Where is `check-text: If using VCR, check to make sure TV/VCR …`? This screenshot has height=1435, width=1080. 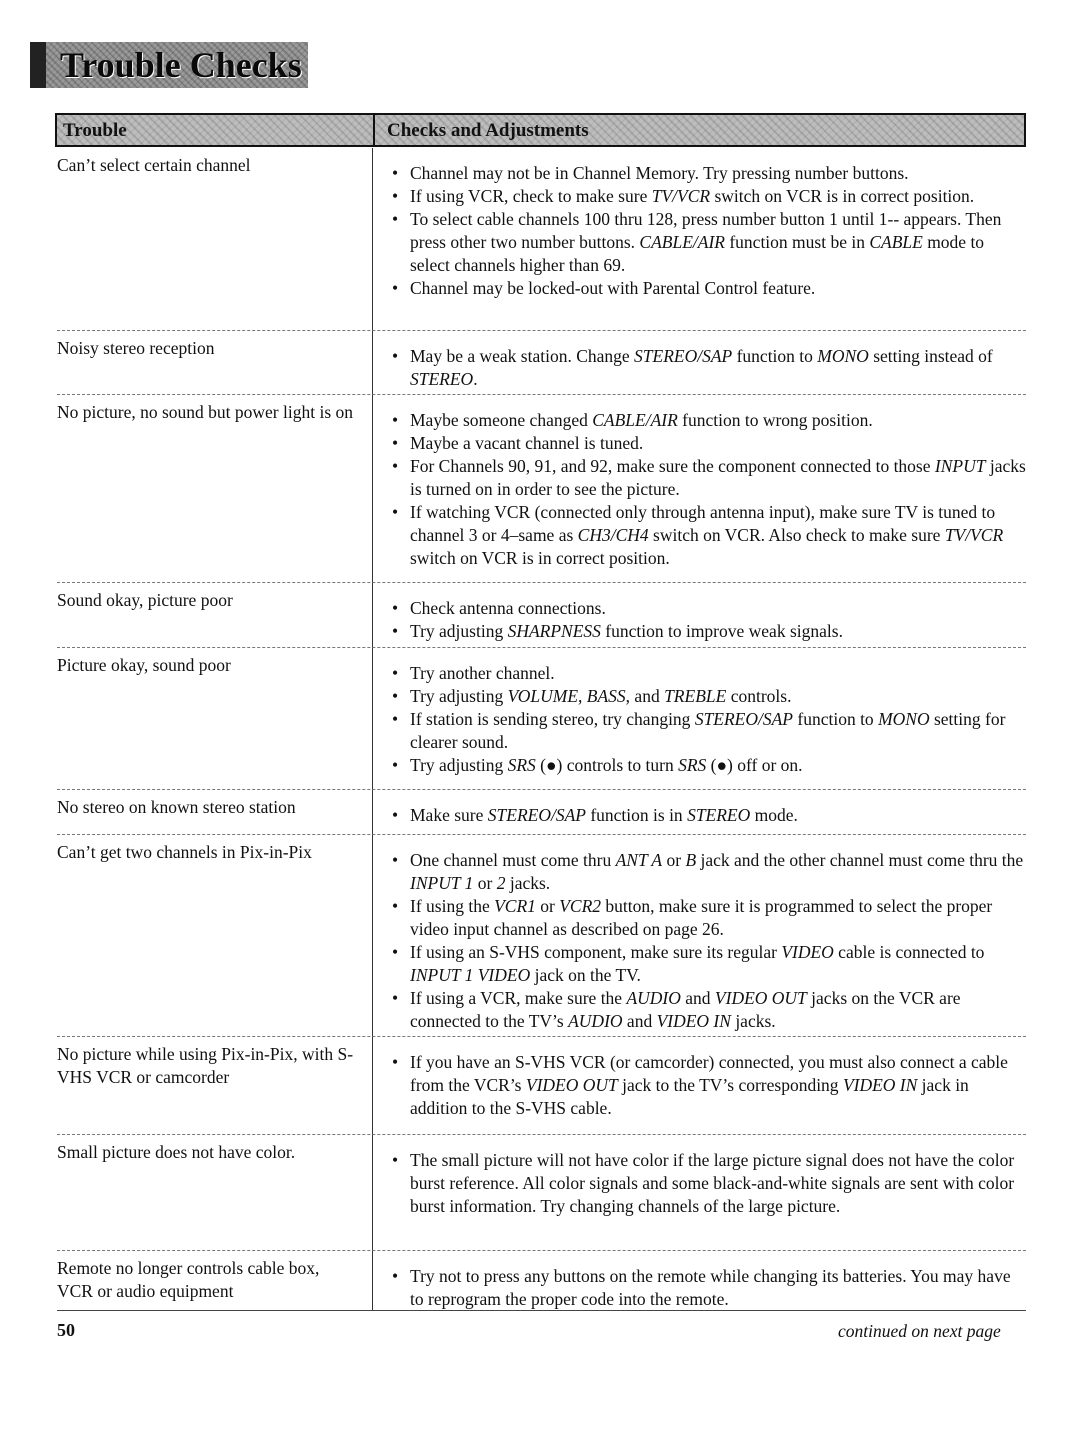 check-text: If using VCR, check to make sure TV/VCR … is located at coordinates (692, 196).